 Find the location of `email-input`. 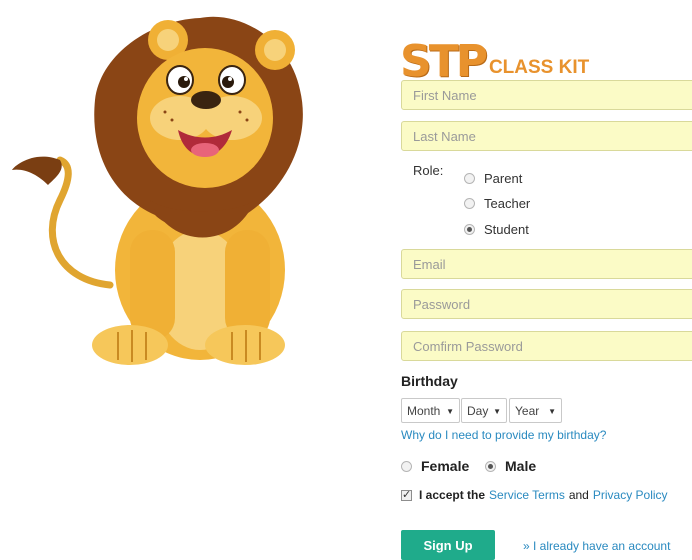

email-input is located at coordinates (546, 264).